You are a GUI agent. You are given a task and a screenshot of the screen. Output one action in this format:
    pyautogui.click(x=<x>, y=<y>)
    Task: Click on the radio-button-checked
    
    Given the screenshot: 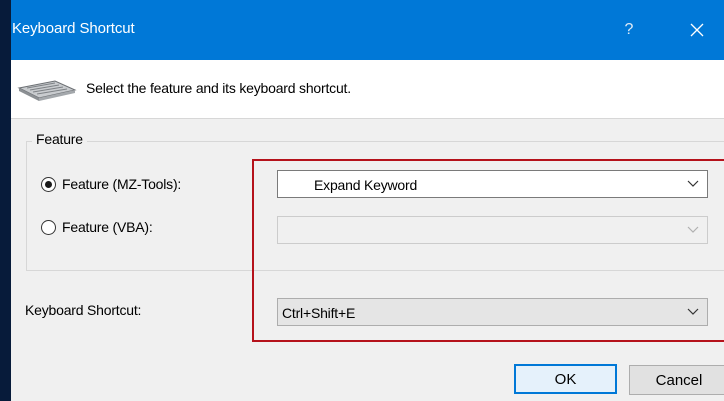 What is the action you would take?
    pyautogui.click(x=48, y=184)
    